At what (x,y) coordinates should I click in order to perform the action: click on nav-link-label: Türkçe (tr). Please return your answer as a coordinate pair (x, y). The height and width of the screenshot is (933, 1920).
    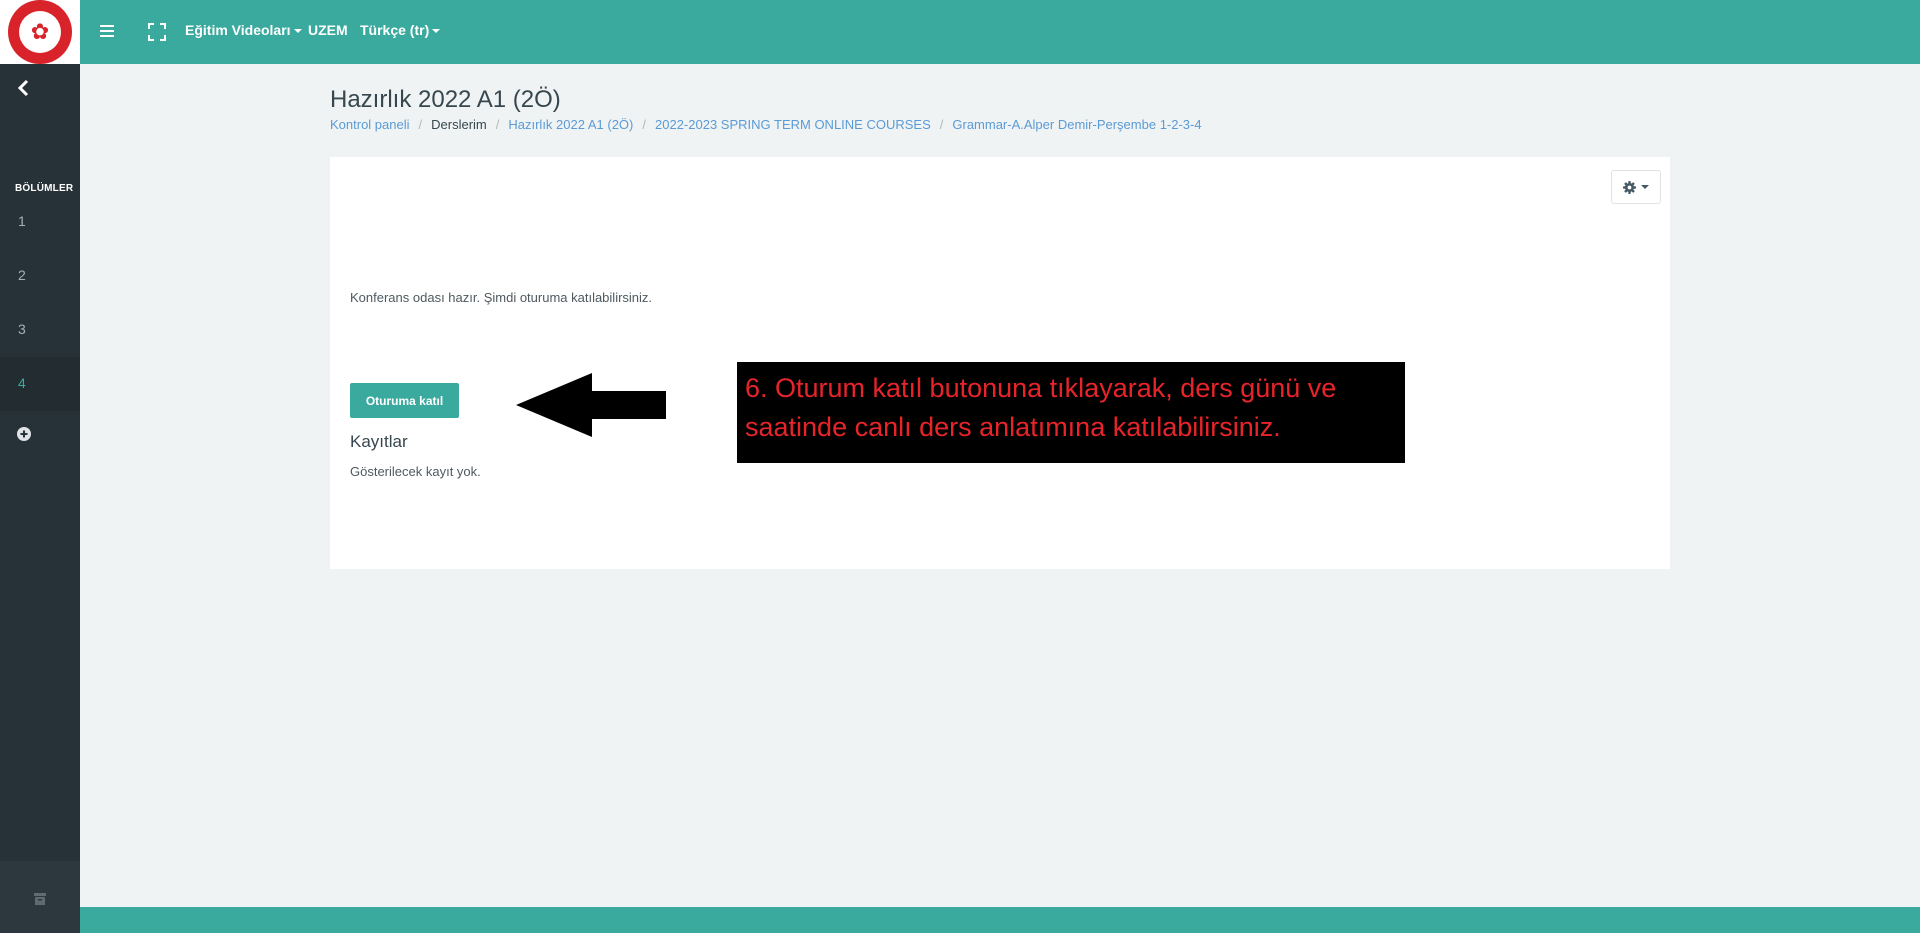
    Looking at the image, I should click on (395, 30).